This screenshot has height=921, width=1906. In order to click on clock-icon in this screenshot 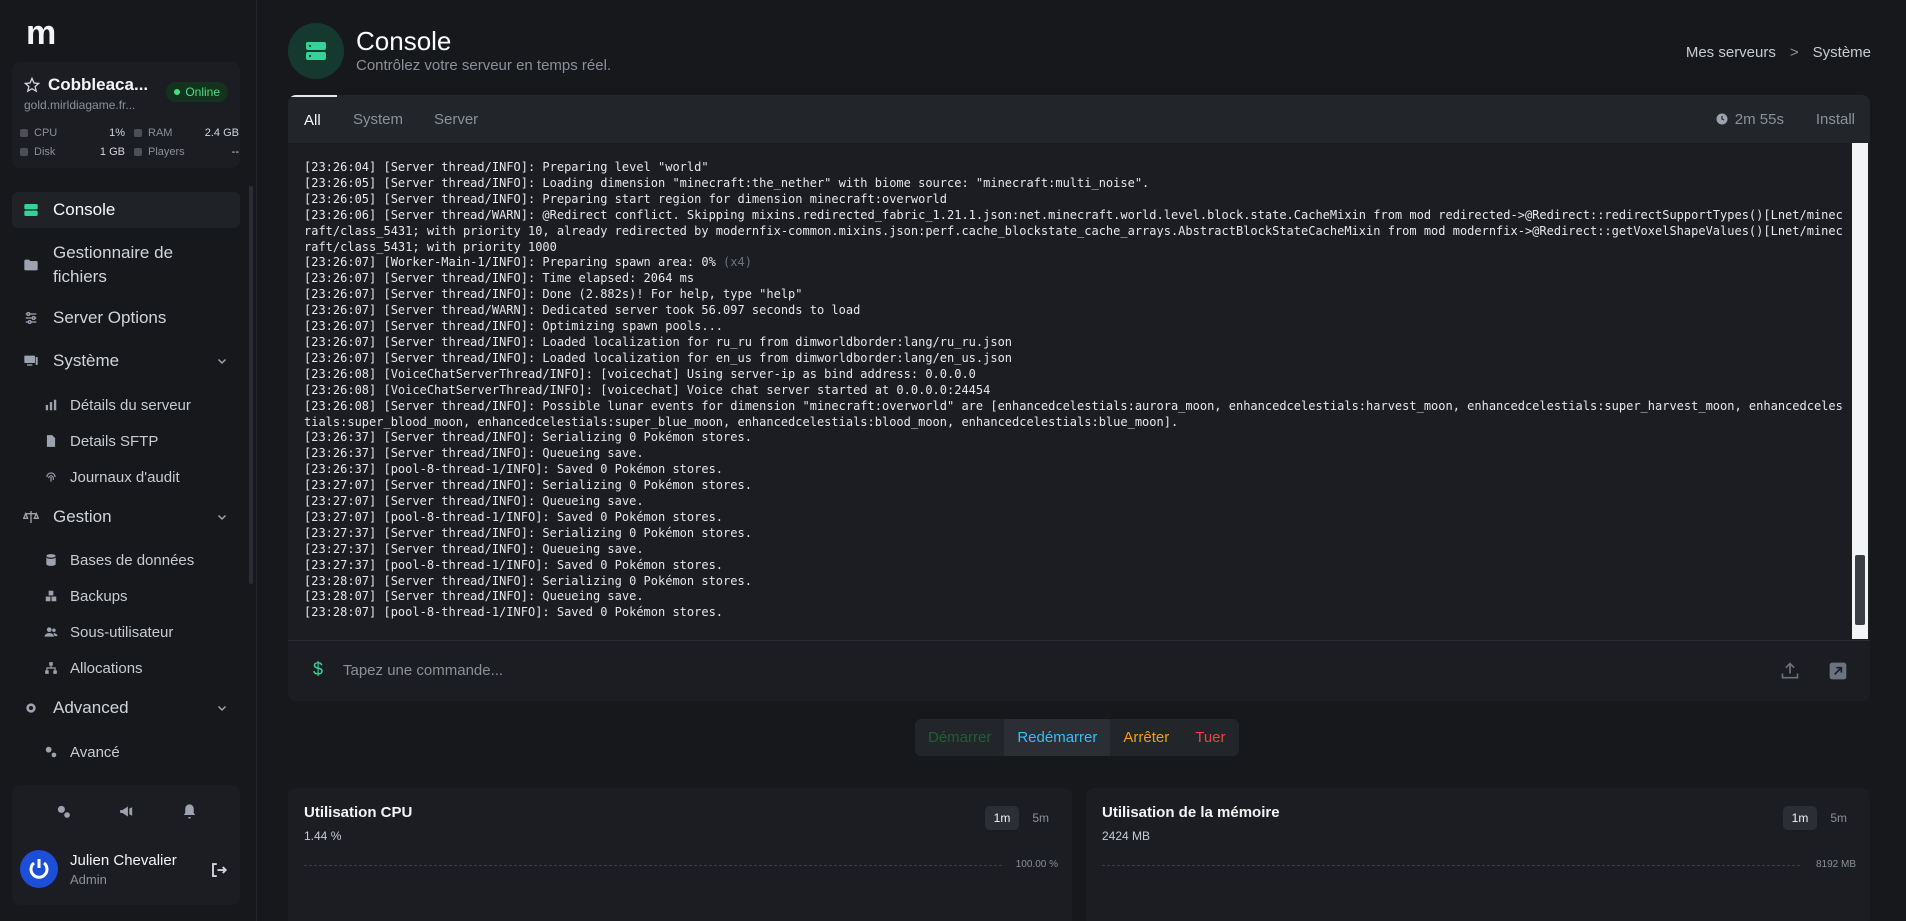, I will do `click(1722, 119)`.